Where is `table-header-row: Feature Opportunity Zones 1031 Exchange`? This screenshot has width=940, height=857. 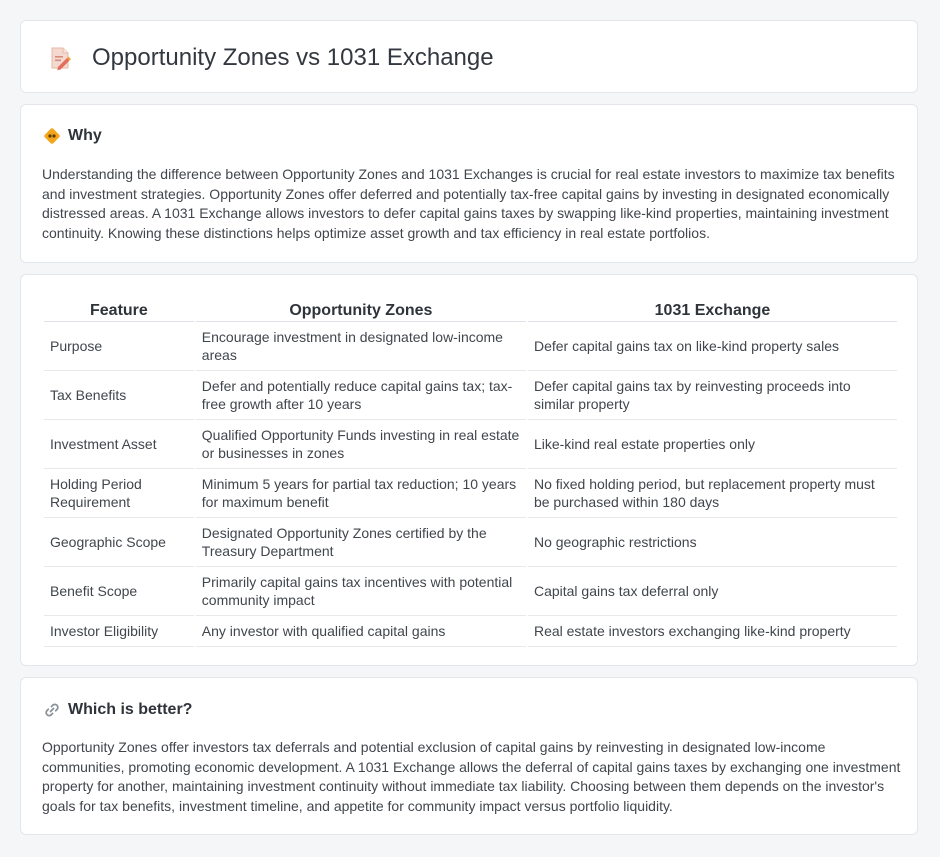 table-header-row: Feature Opportunity Zones 1031 Exchange is located at coordinates (470, 308).